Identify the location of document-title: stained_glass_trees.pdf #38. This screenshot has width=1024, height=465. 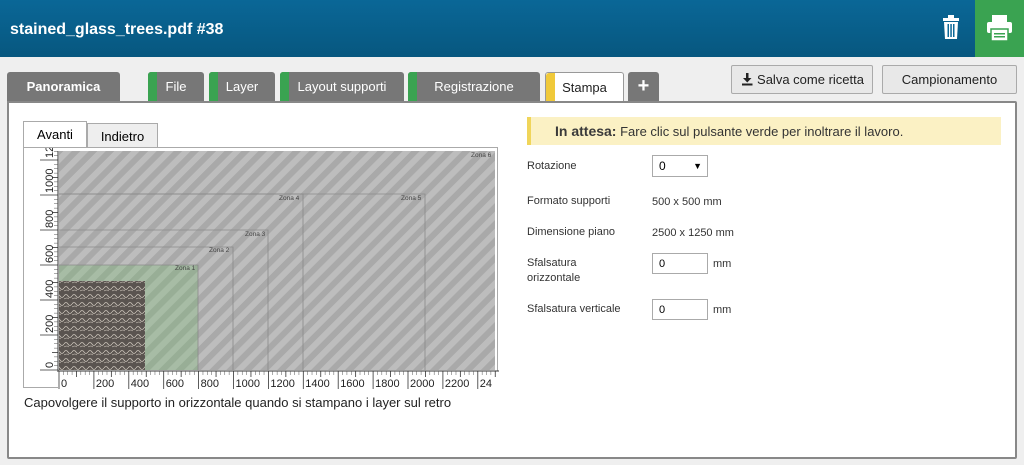
(117, 29).